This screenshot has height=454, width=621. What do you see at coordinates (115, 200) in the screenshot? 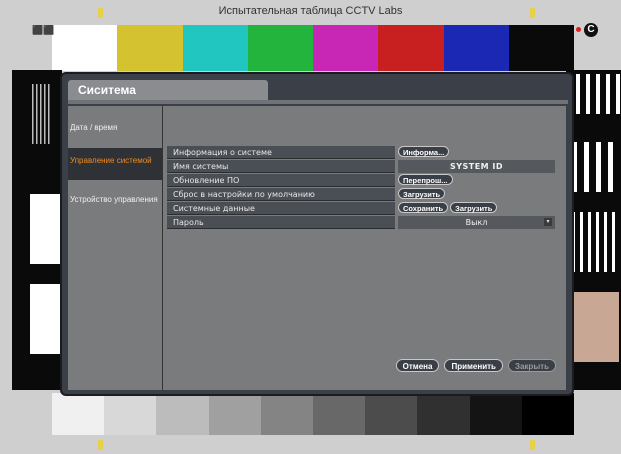
I see `sidebar-item-control-device: Устройство управления` at bounding box center [115, 200].